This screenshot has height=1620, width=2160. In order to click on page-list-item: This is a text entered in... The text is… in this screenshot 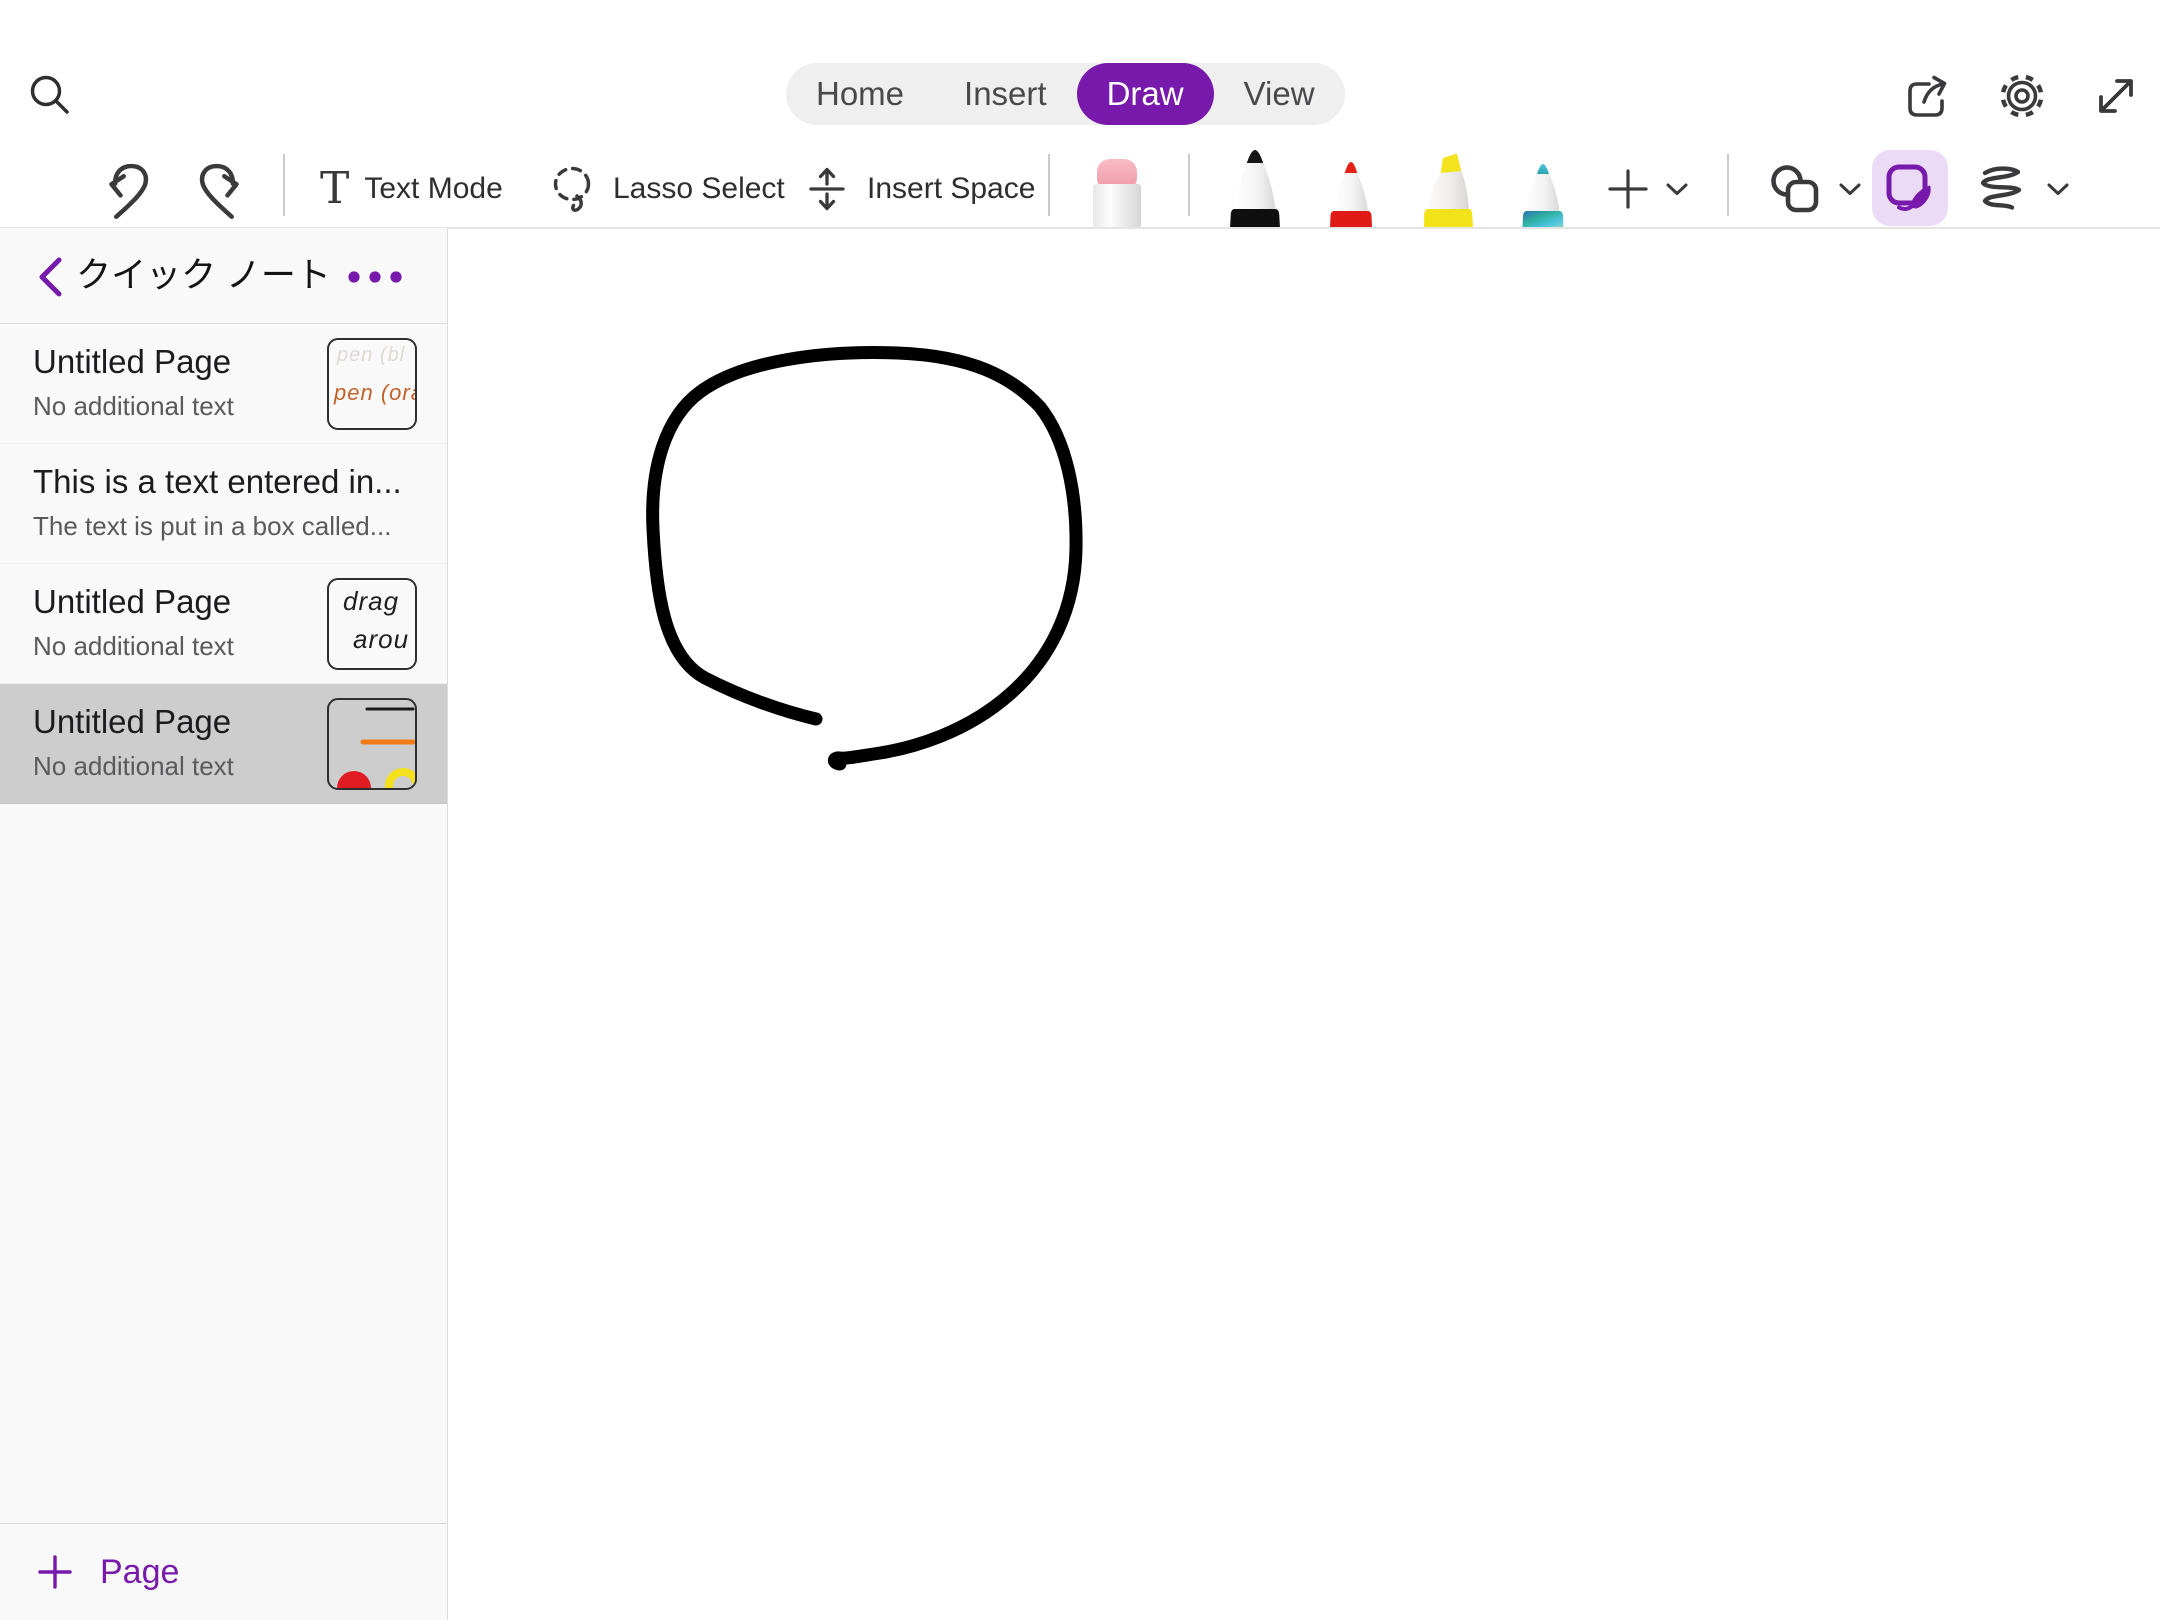, I will do `click(223, 504)`.